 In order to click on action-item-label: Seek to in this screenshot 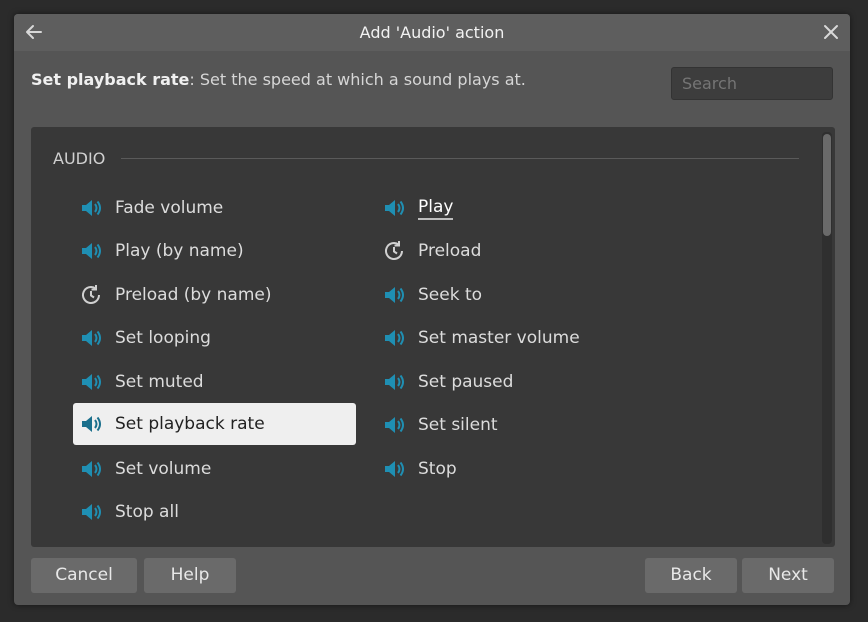, I will do `click(450, 295)`.